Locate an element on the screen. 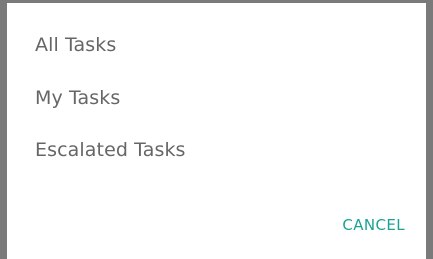  option-label: Escalated Tasks is located at coordinates (110, 150).